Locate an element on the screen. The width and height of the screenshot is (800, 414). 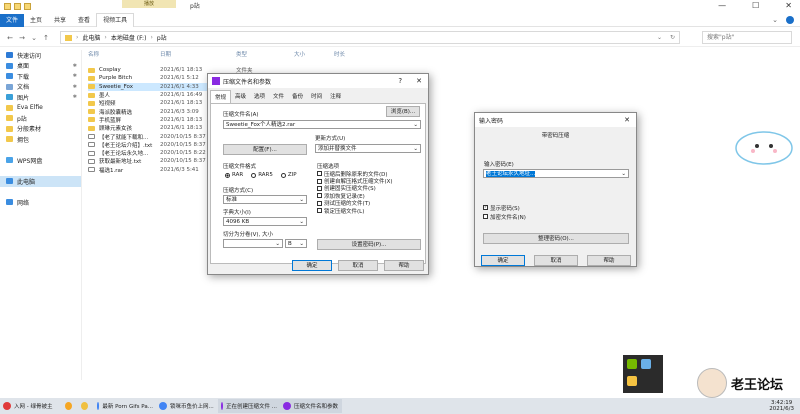
column-name: 名称 is located at coordinates (124, 55).